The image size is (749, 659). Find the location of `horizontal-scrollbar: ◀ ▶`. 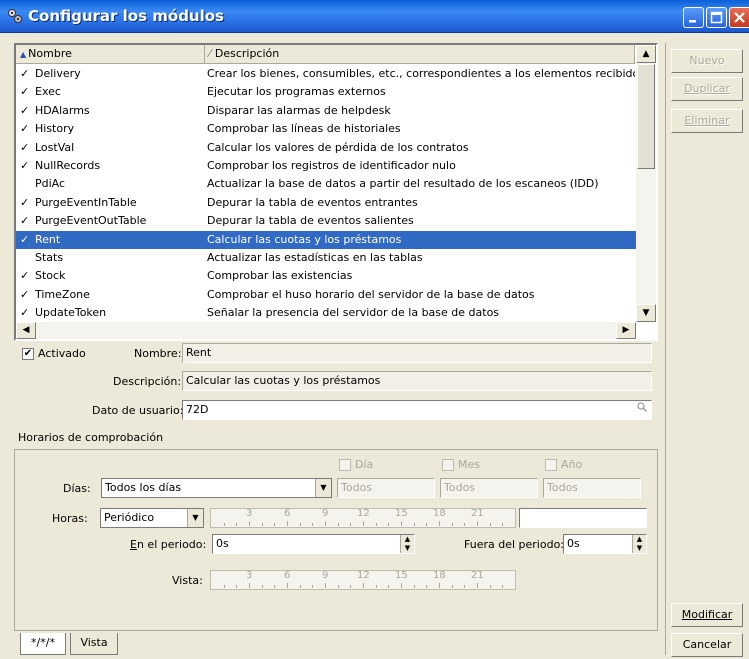

horizontal-scrollbar: ◀ ▶ is located at coordinates (326, 330).